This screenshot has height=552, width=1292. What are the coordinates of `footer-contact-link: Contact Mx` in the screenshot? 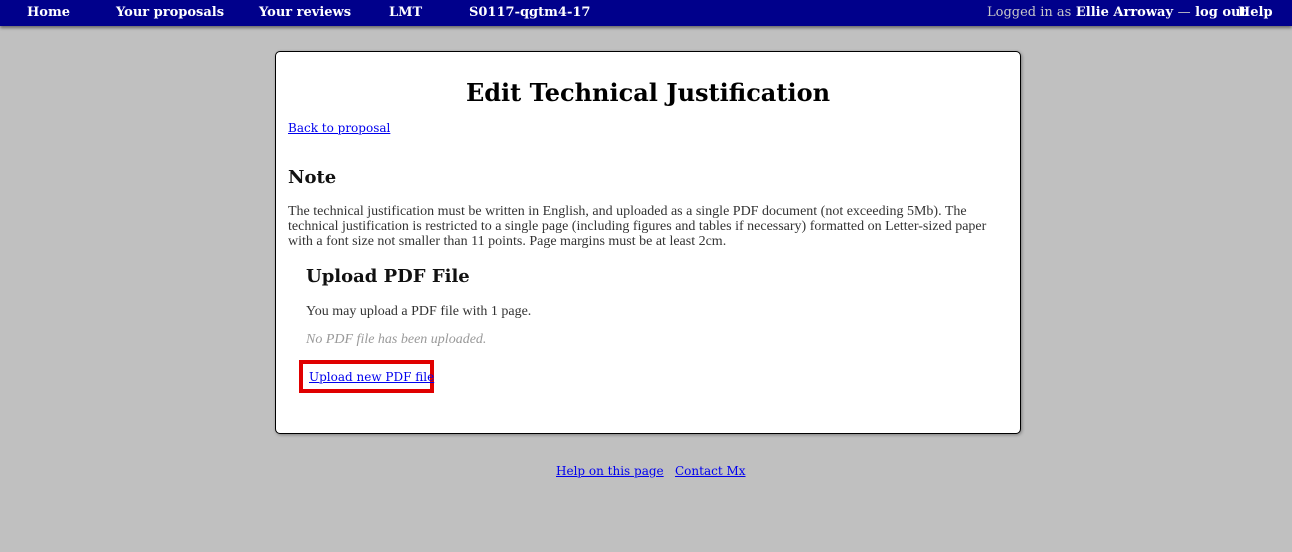 It's located at (710, 471).